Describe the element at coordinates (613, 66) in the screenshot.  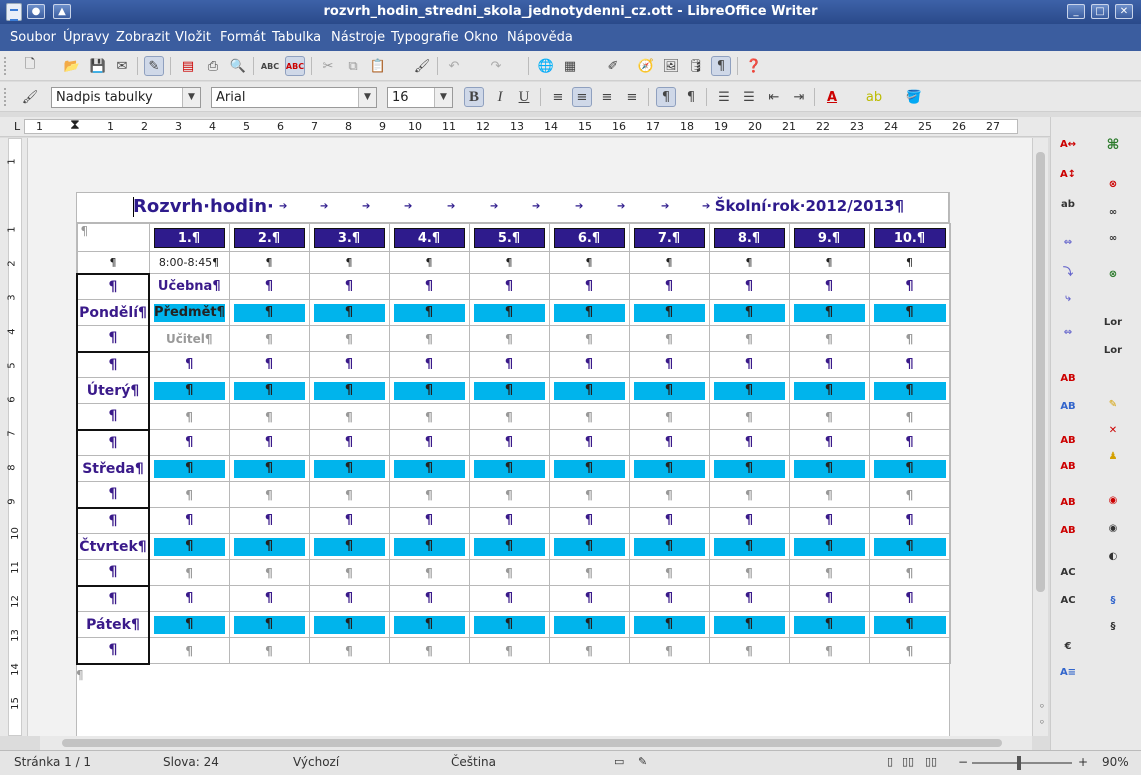
I see `draw-functions-icon: ✐` at that location.